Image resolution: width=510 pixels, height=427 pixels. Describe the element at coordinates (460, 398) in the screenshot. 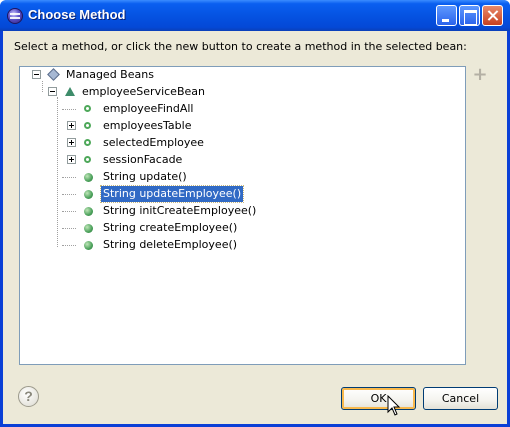

I see `cancel-button: Cancel` at that location.